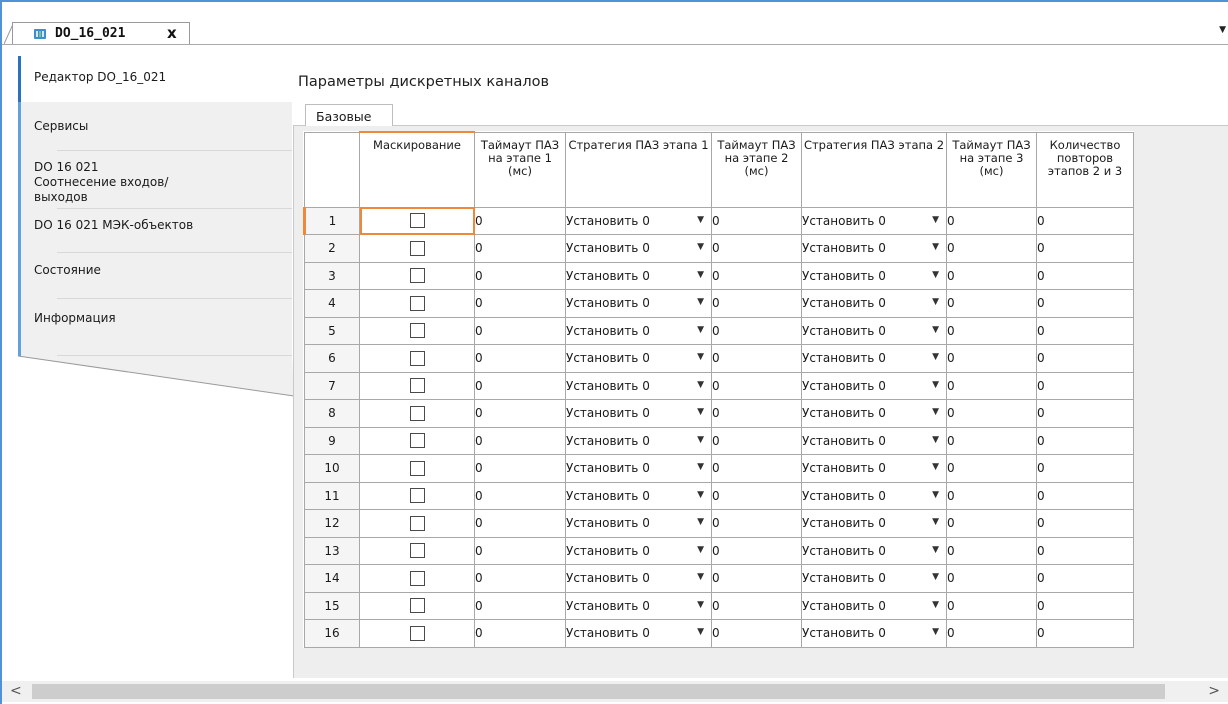 The width and height of the screenshot is (1228, 704). Describe the element at coordinates (155, 126) in the screenshot. I see `sidebar-item-services: Сервисы` at that location.